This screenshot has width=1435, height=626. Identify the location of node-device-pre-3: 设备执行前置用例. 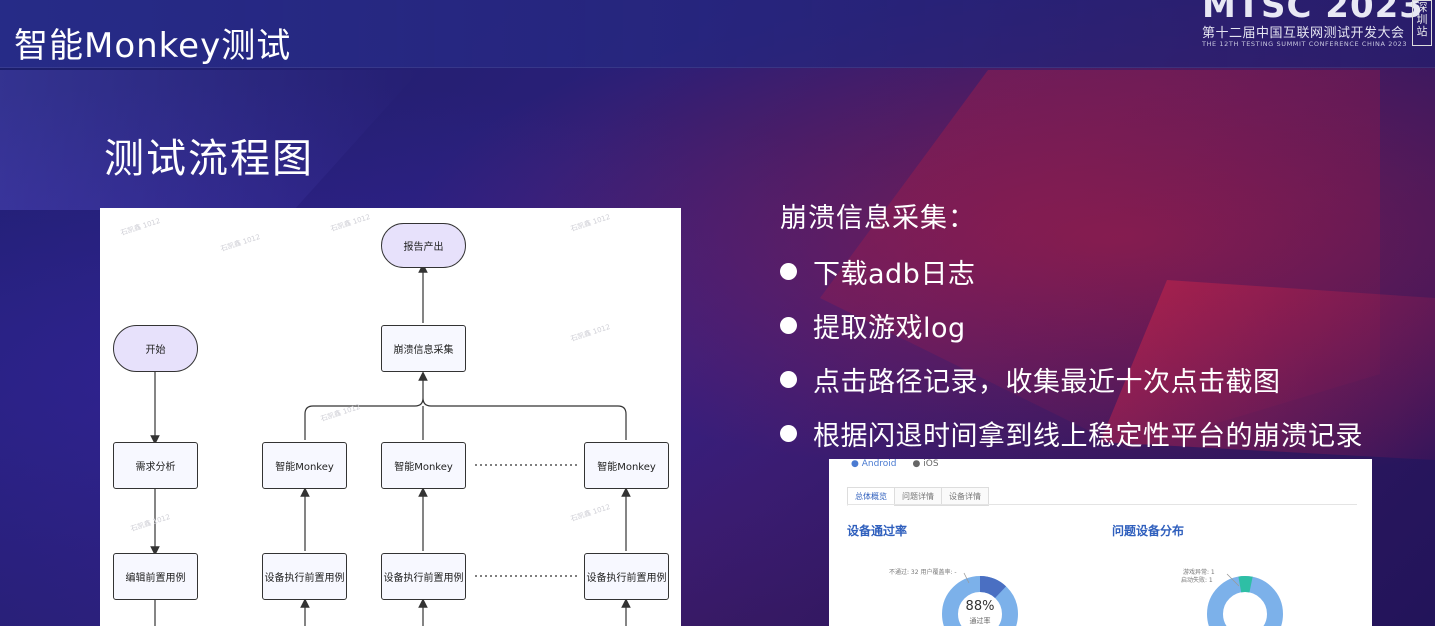
(626, 576).